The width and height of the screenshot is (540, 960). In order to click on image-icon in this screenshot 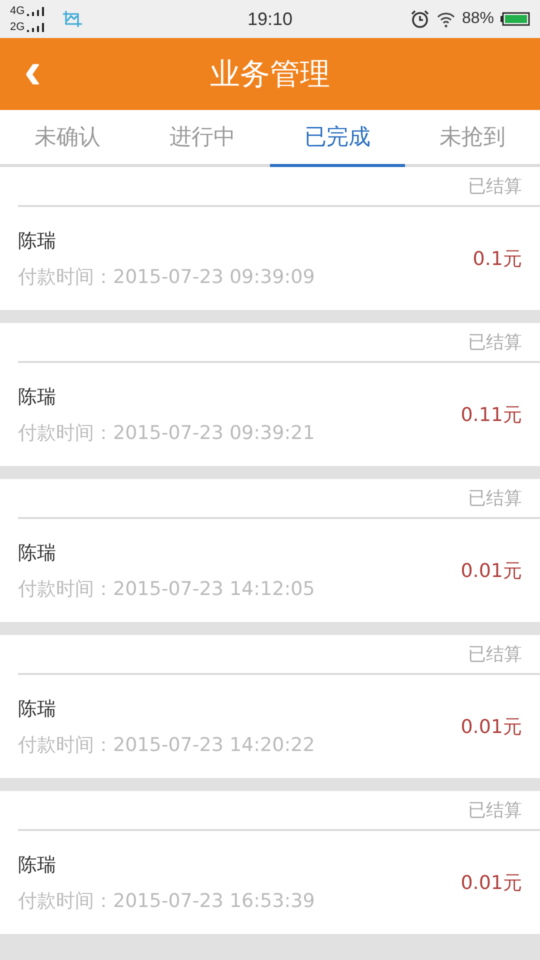, I will do `click(73, 19)`.